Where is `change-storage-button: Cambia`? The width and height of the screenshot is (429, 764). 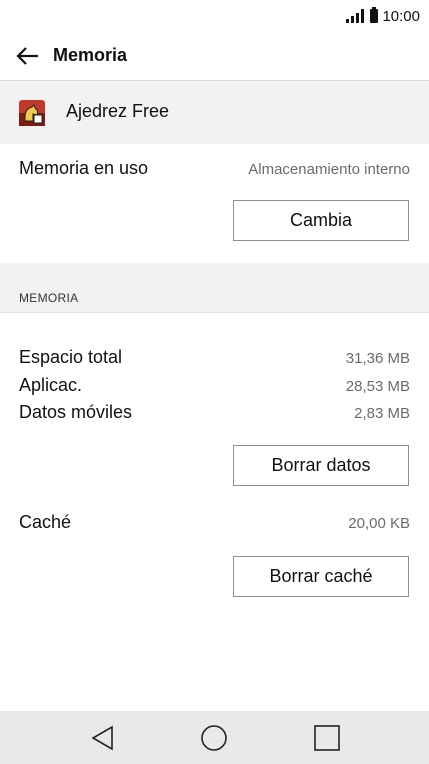 change-storage-button: Cambia is located at coordinates (321, 220).